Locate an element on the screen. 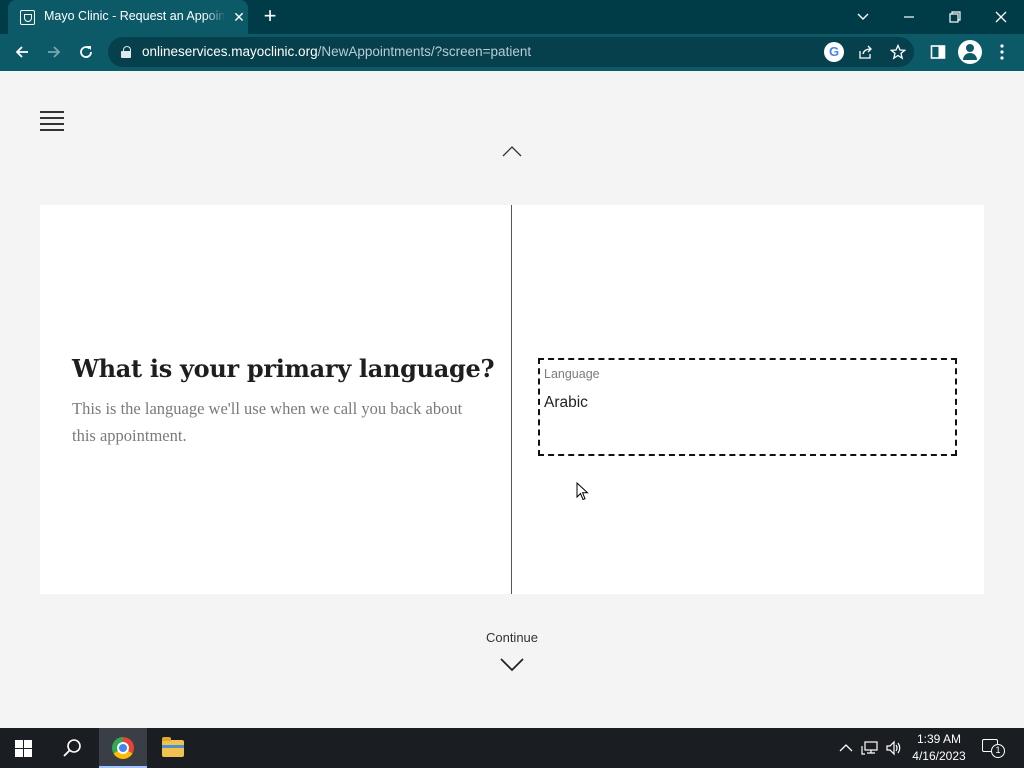  new-tab-plus-icon: + is located at coordinates (270, 17).